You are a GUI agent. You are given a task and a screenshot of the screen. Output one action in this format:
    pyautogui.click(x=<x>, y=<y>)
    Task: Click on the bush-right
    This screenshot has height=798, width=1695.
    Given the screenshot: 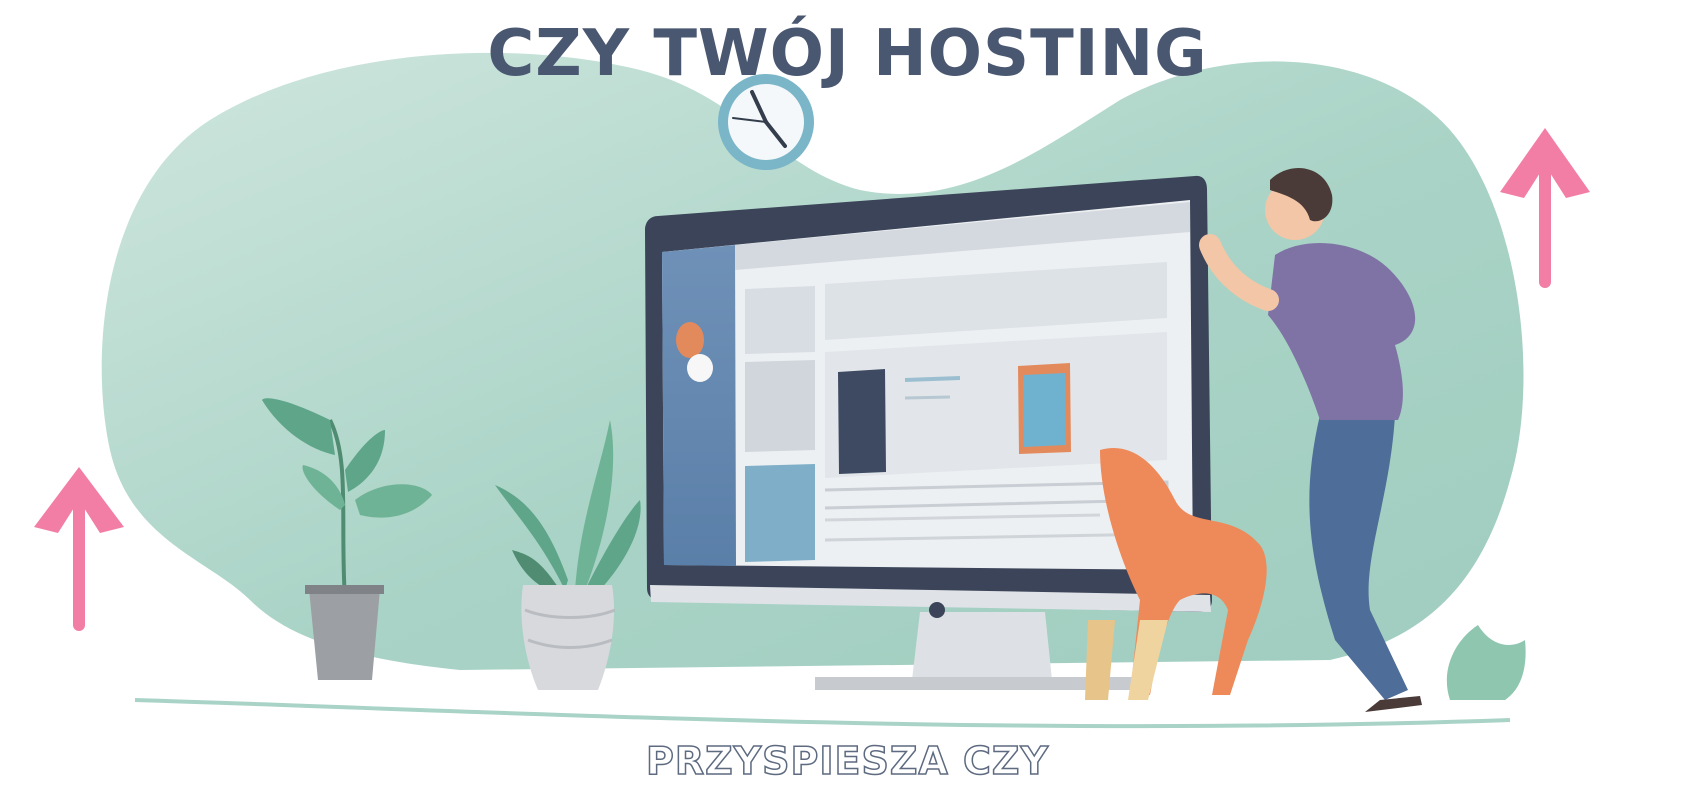 What is the action you would take?
    pyautogui.click(x=1486, y=662)
    